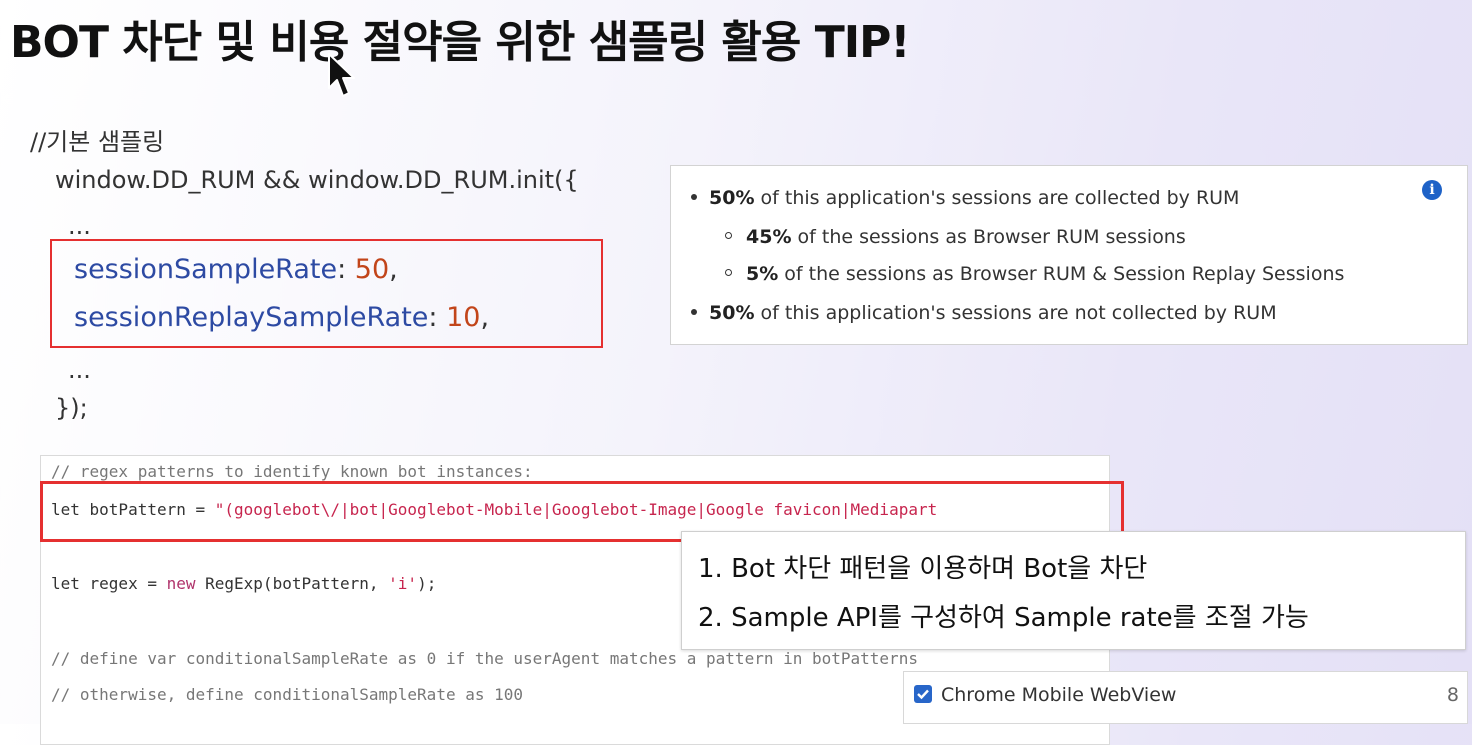  What do you see at coordinates (1059, 695) in the screenshot?
I see `browser-filter-label: Chrome Mobile WebView` at bounding box center [1059, 695].